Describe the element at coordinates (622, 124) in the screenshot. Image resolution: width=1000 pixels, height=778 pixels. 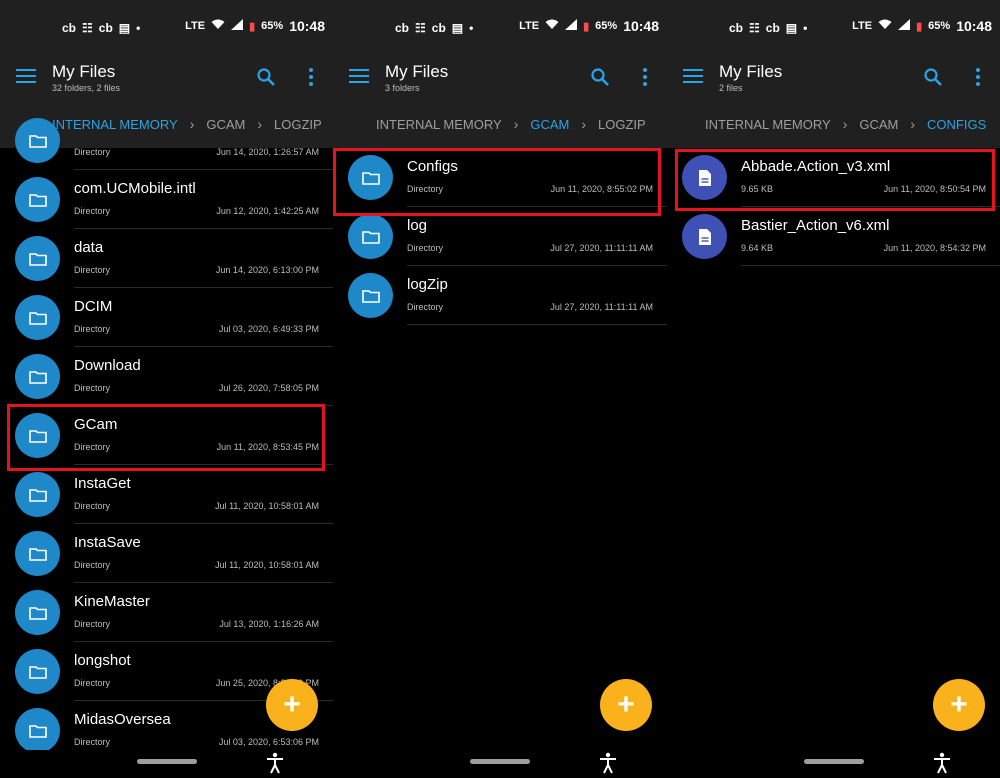
I see `breadcrumb-logzip: LOGZIP` at that location.